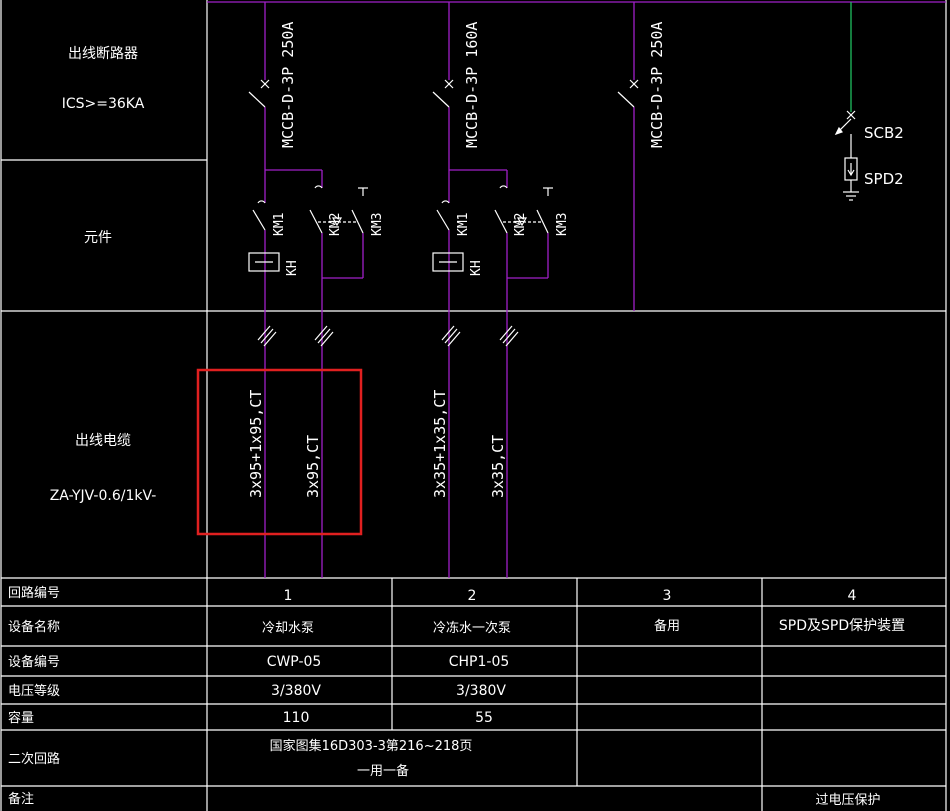  Describe the element at coordinates (377, 224) in the screenshot. I see `km3-label-1: KM3` at that location.